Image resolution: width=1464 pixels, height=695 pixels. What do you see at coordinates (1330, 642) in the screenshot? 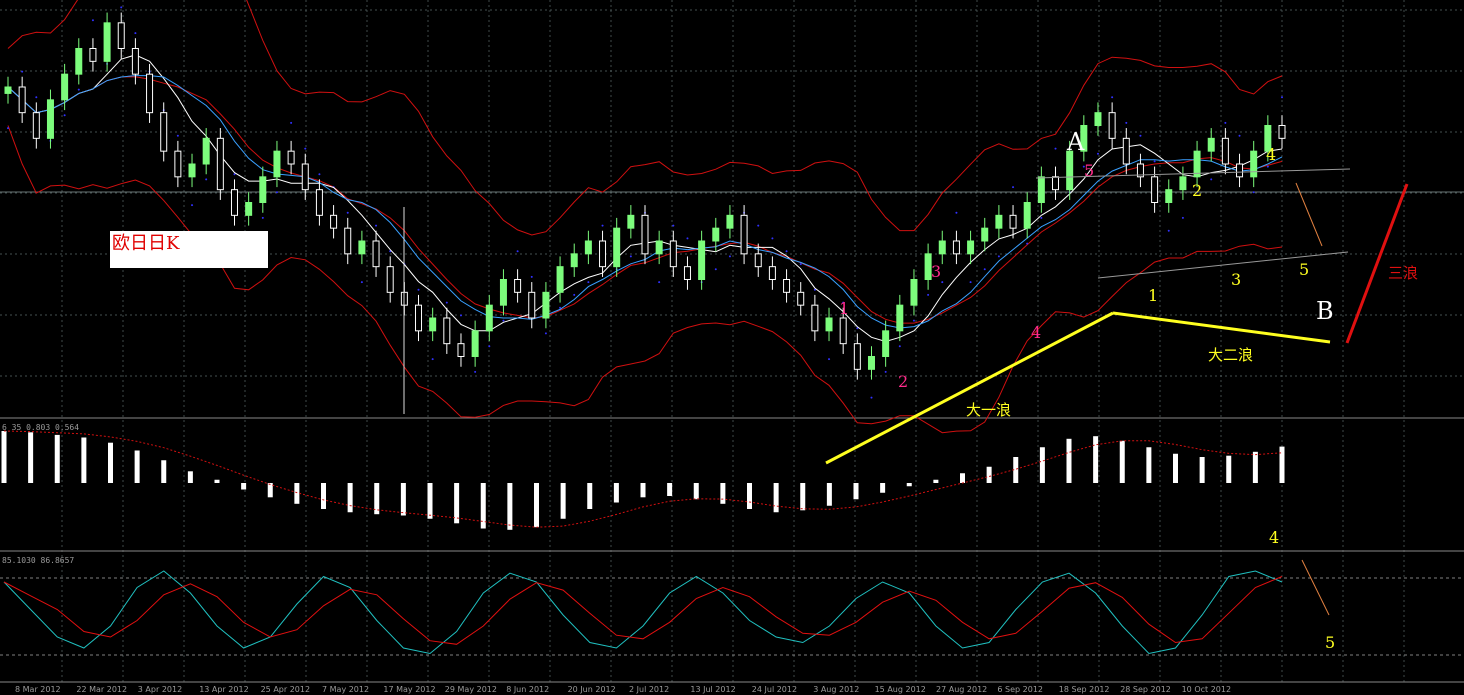
I see `stoch-count-5: 5` at bounding box center [1330, 642].